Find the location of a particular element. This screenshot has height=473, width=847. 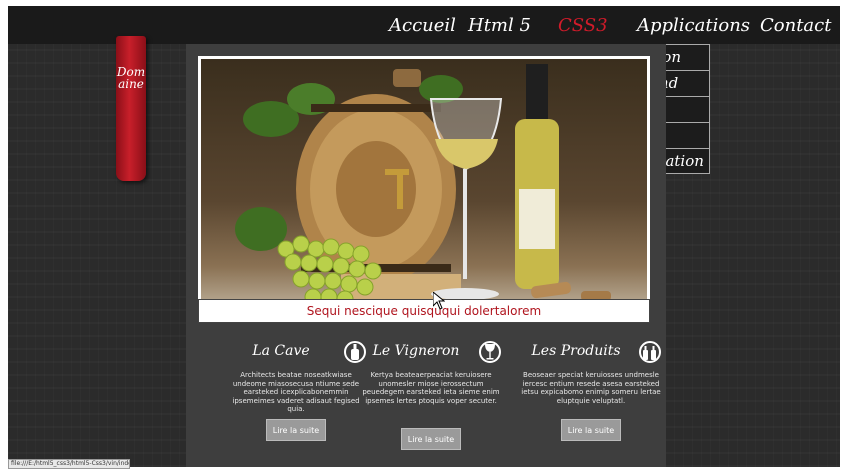

wine-glass-icon is located at coordinates (490, 352).